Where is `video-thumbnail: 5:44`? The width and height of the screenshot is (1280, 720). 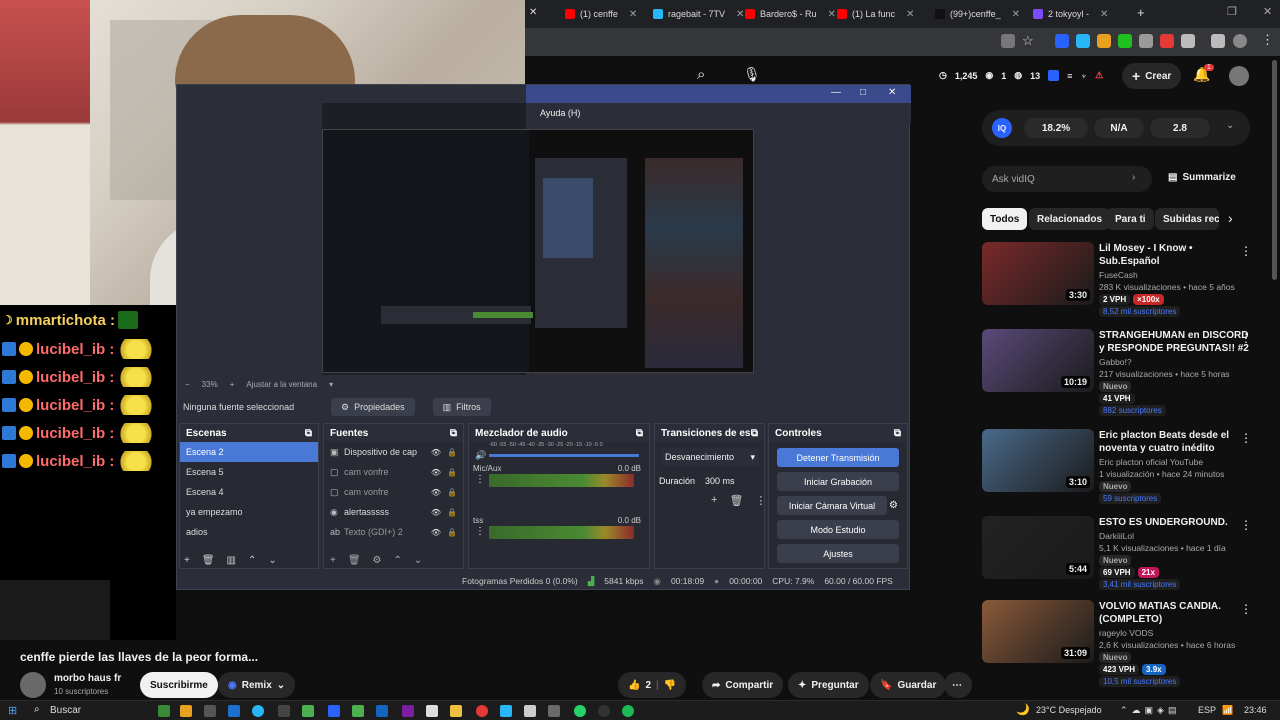
video-thumbnail: 5:44 is located at coordinates (1038, 547).